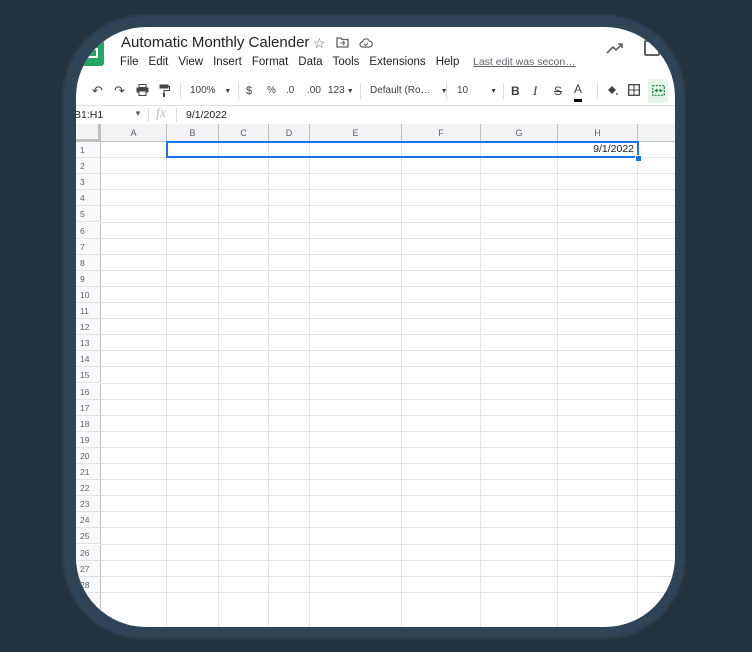 The width and height of the screenshot is (752, 652). Describe the element at coordinates (656, 133) in the screenshot. I see `column-header-extra` at that location.